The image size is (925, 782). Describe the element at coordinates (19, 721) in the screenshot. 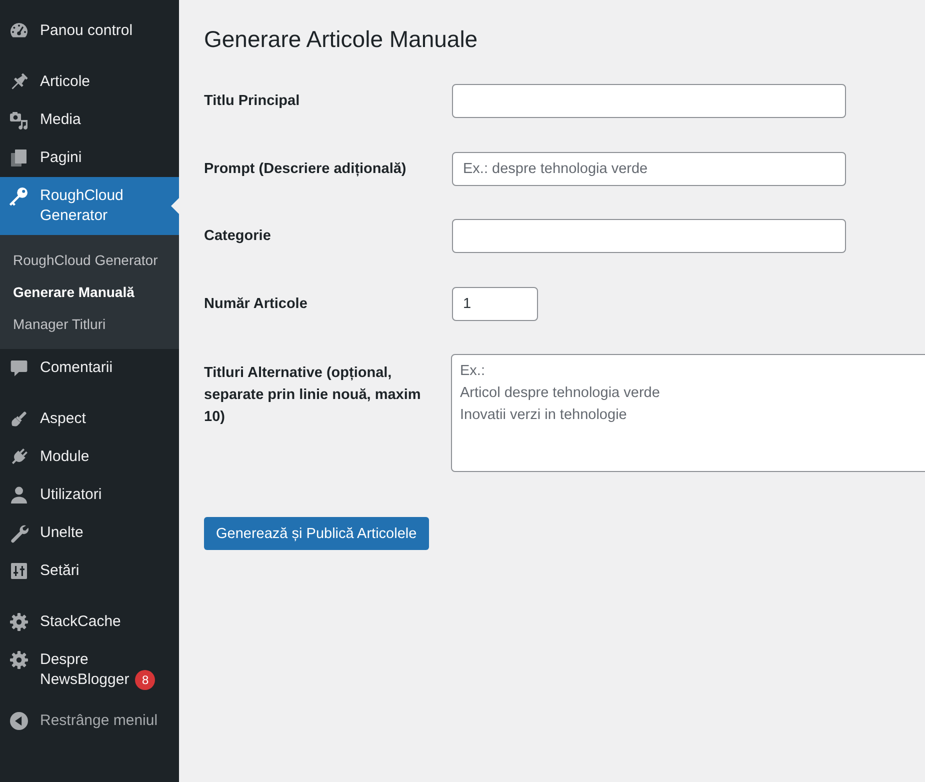

I see `arrow-circle-icon` at that location.